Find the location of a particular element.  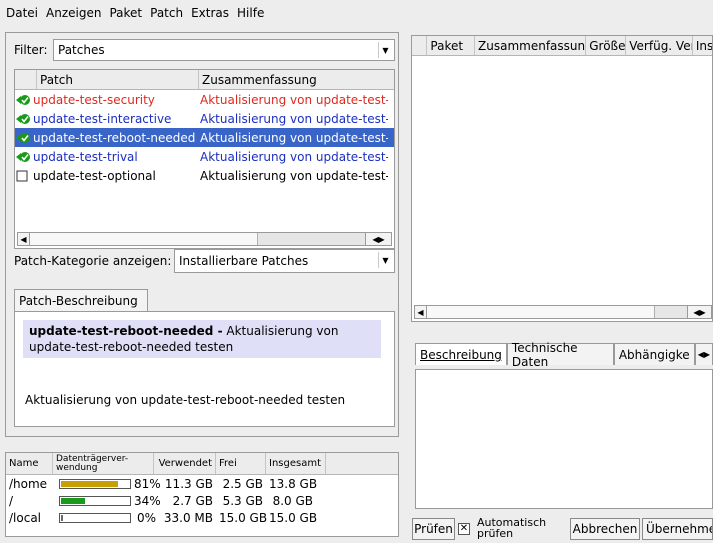

check-button-label: Prüfen is located at coordinates (433, 529).